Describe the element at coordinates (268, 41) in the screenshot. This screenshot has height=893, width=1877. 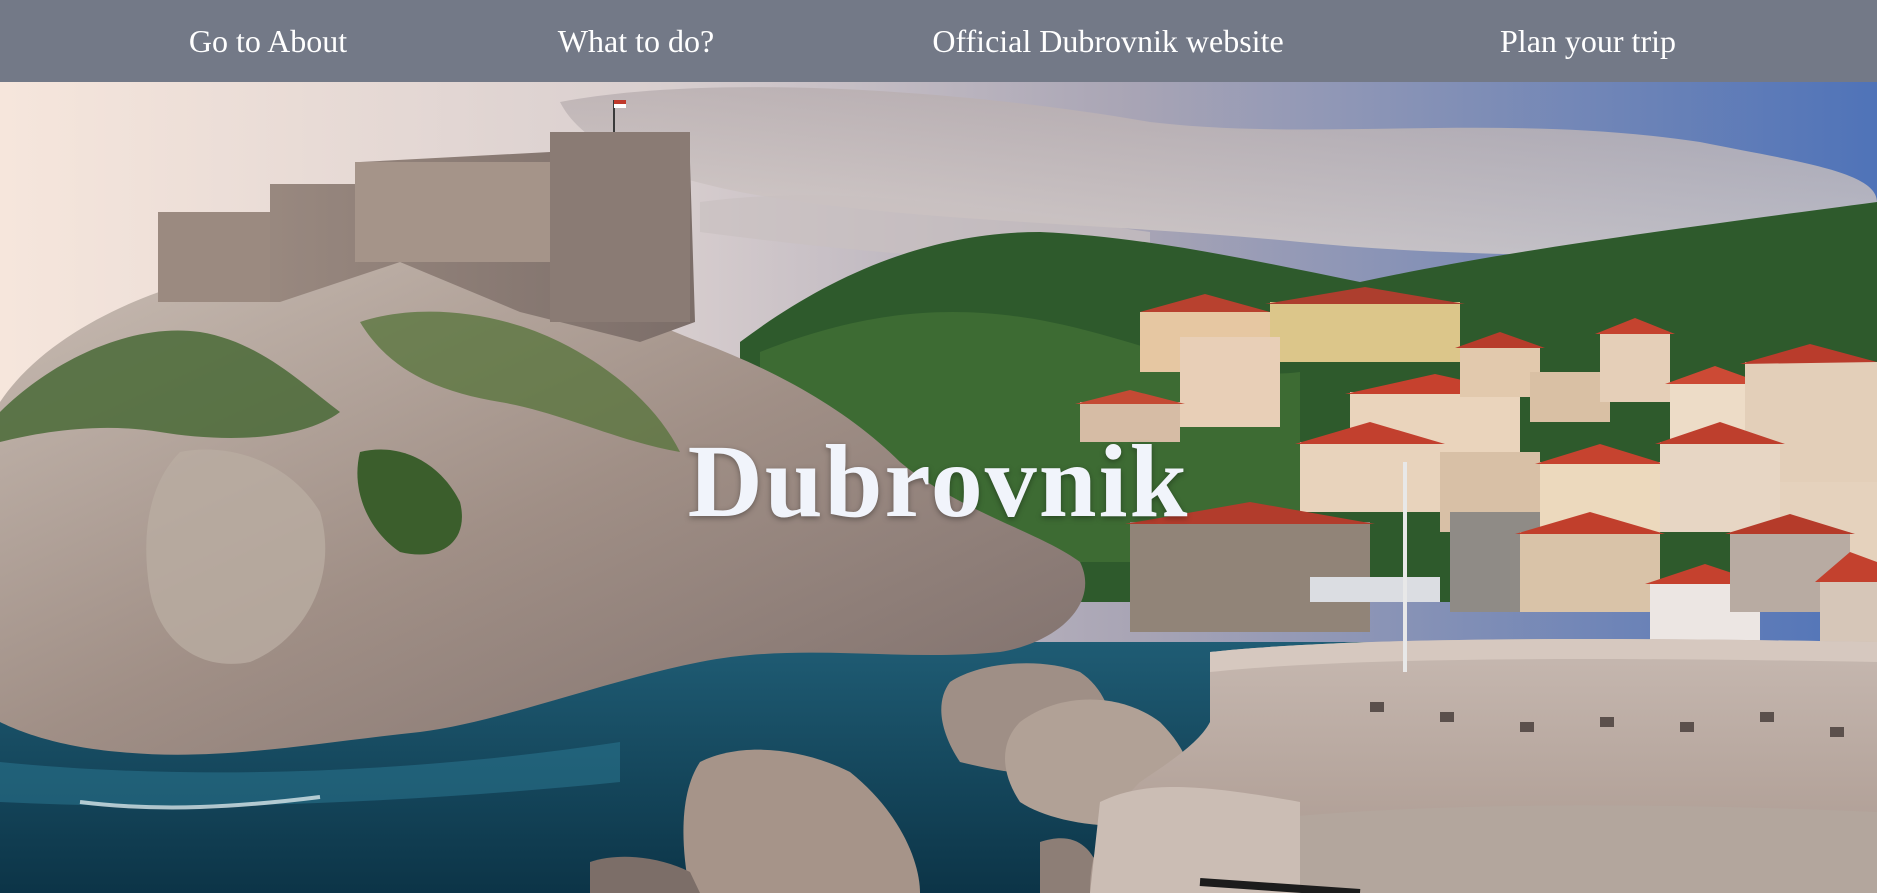
I see `nav-link-about: Go to About` at that location.